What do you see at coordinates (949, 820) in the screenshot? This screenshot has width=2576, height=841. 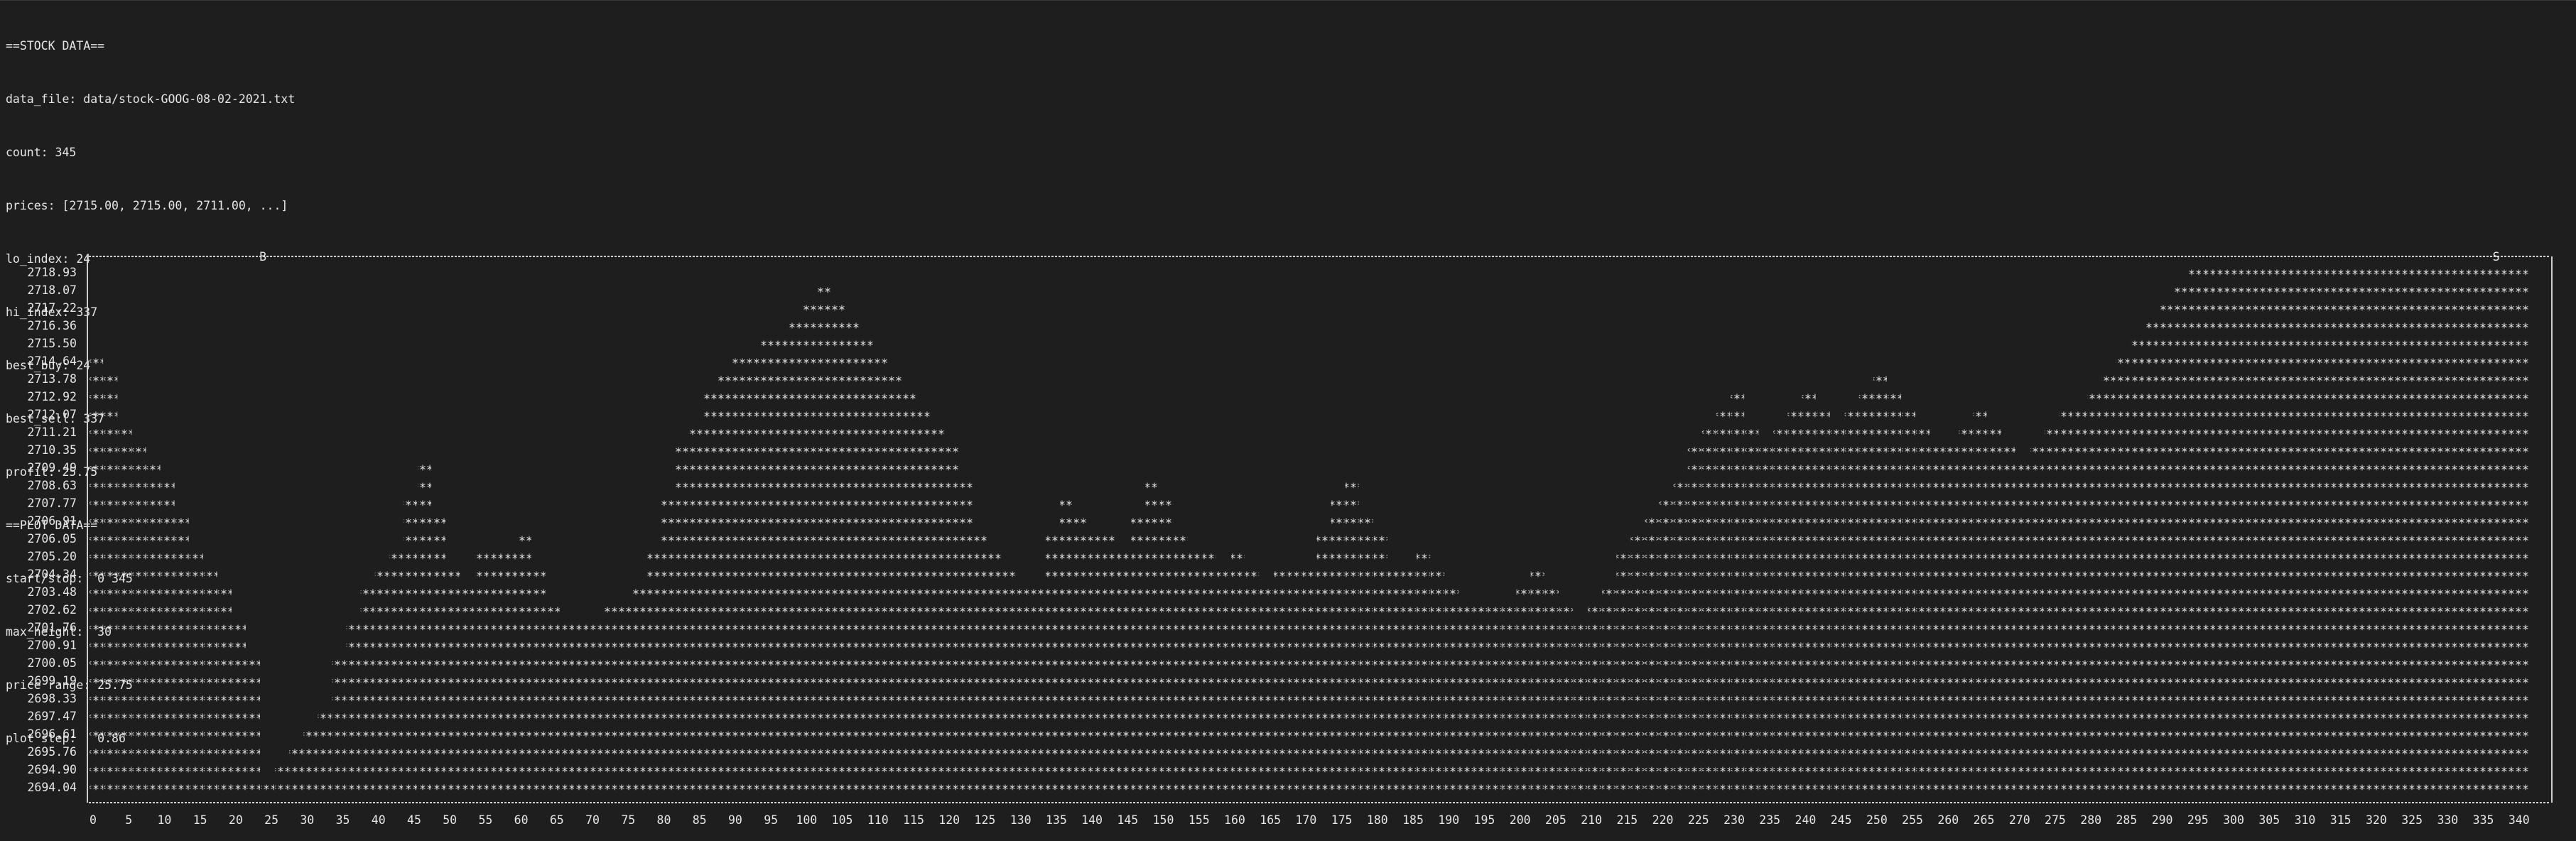 I see `x-tick-label: 120` at bounding box center [949, 820].